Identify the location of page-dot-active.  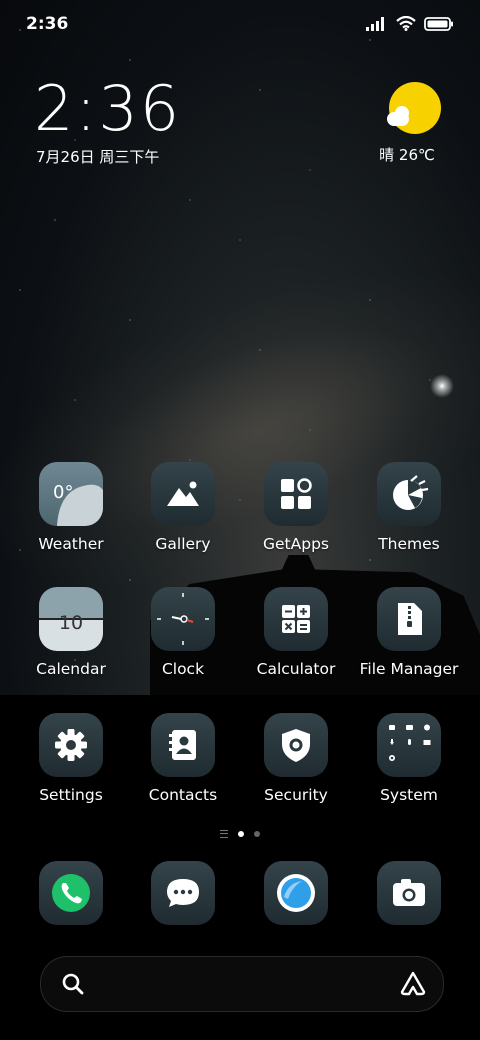
(241, 834).